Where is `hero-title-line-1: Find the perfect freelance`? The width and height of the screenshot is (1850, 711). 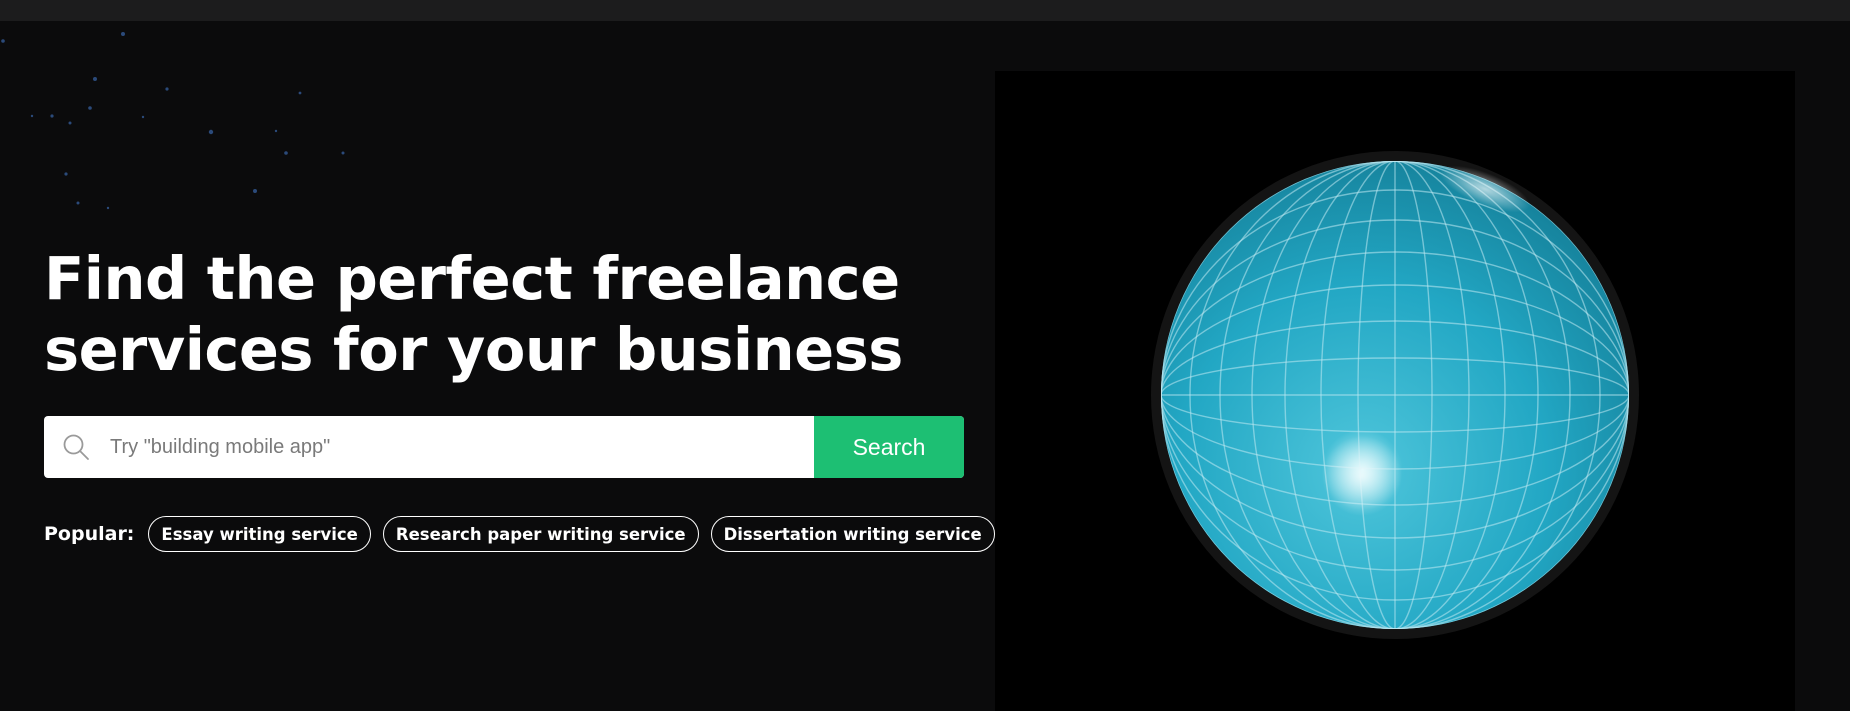
hero-title-line-1: Find the perfect freelance is located at coordinates (472, 278).